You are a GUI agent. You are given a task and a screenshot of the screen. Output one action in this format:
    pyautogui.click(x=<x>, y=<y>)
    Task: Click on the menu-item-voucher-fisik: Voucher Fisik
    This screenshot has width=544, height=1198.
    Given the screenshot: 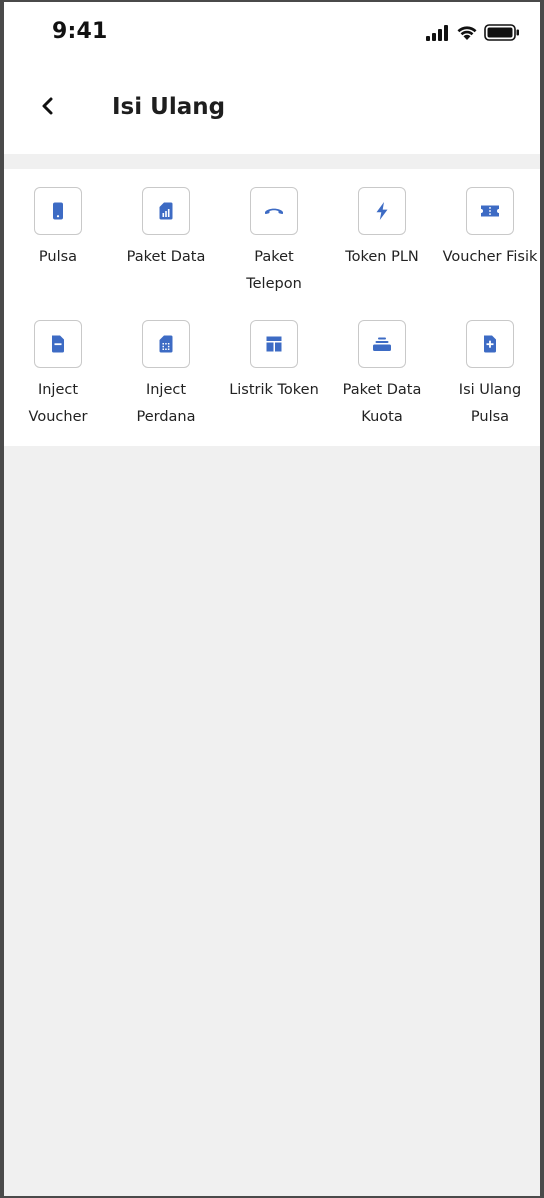 What is the action you would take?
    pyautogui.click(x=490, y=229)
    